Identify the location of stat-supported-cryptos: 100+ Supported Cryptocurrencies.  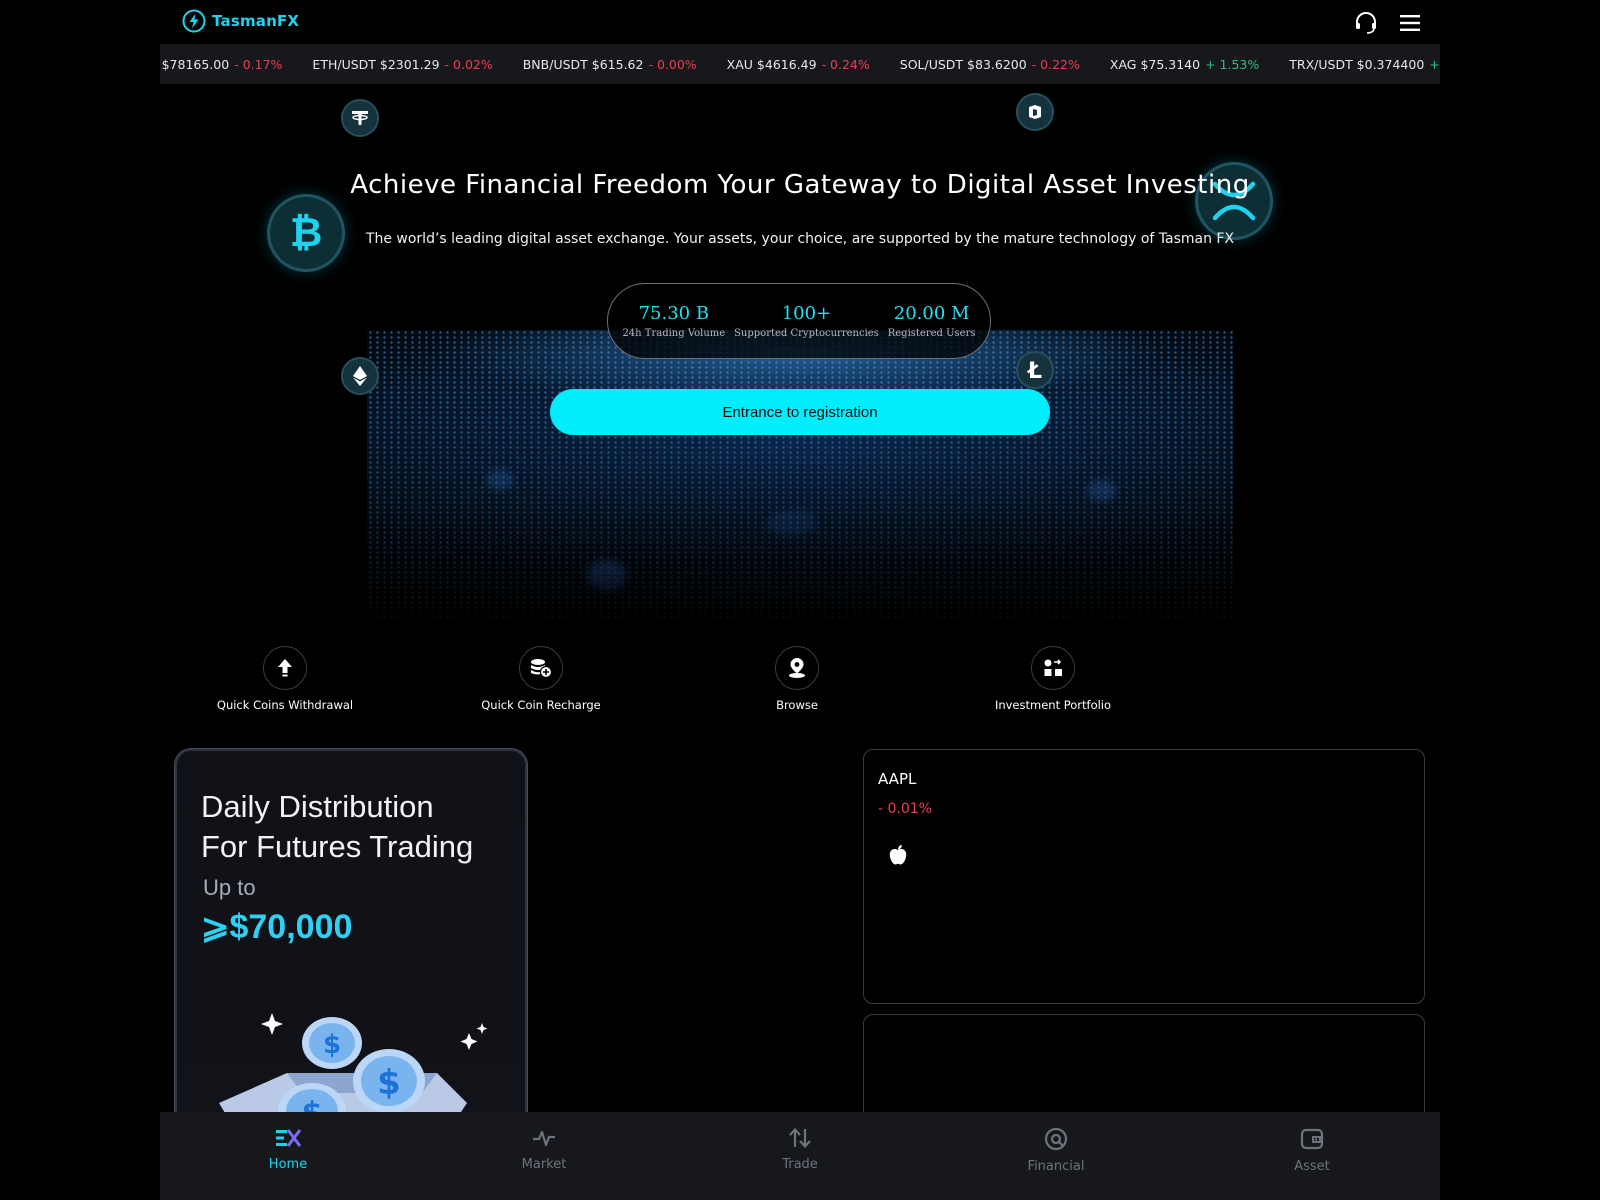
(806, 321).